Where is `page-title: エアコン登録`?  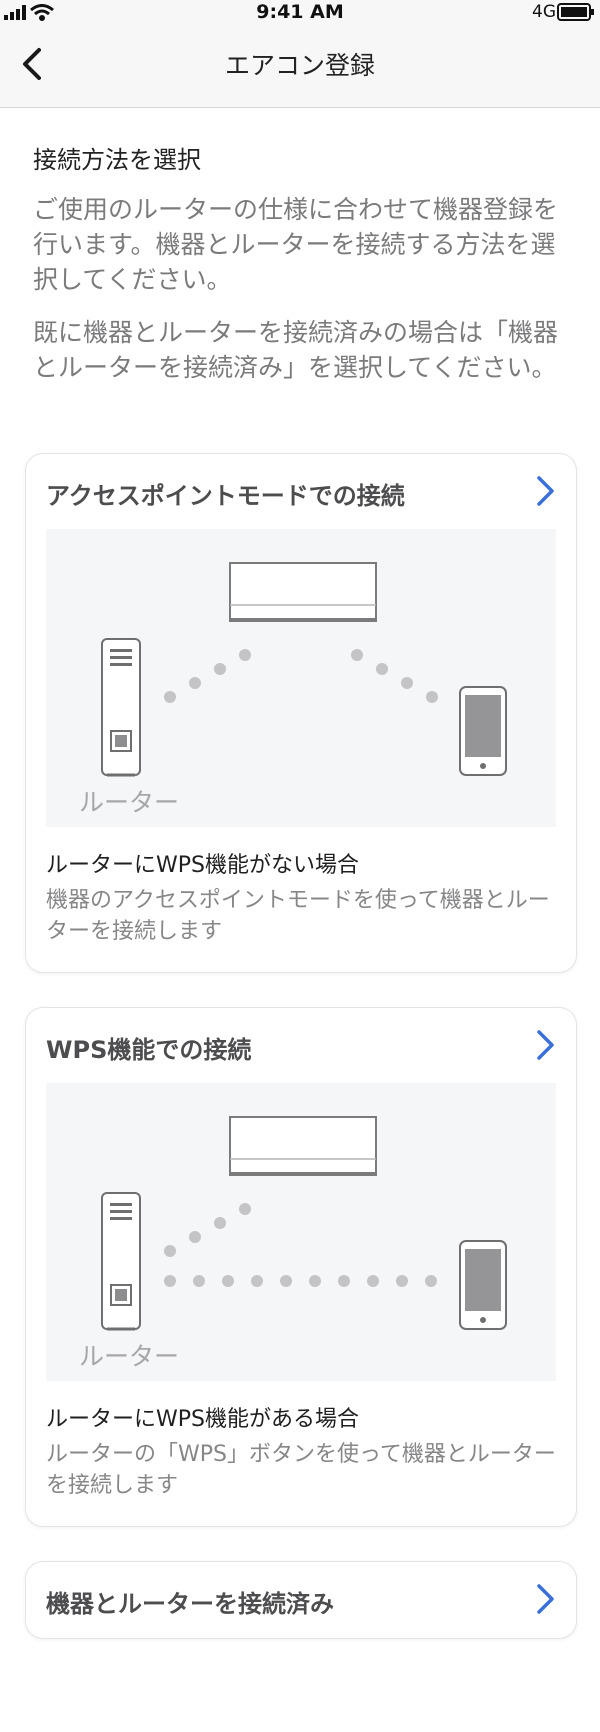 page-title: エアコン登録 is located at coordinates (299, 65).